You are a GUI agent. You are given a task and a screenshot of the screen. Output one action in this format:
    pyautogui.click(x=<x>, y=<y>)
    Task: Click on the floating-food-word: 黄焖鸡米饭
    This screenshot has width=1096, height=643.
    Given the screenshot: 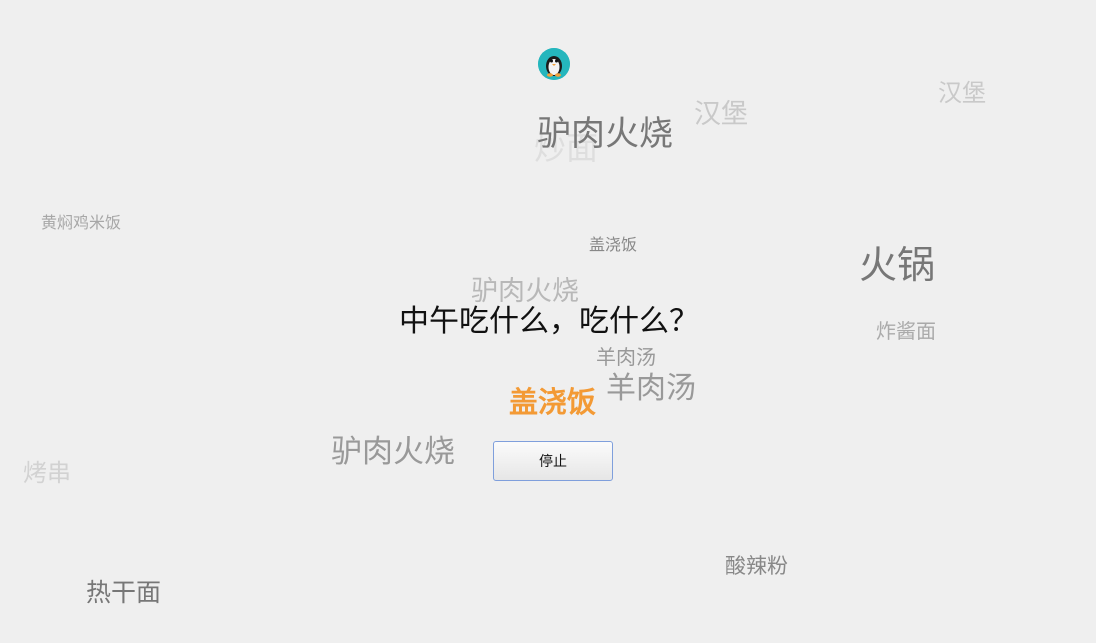 What is the action you would take?
    pyautogui.click(x=81, y=222)
    